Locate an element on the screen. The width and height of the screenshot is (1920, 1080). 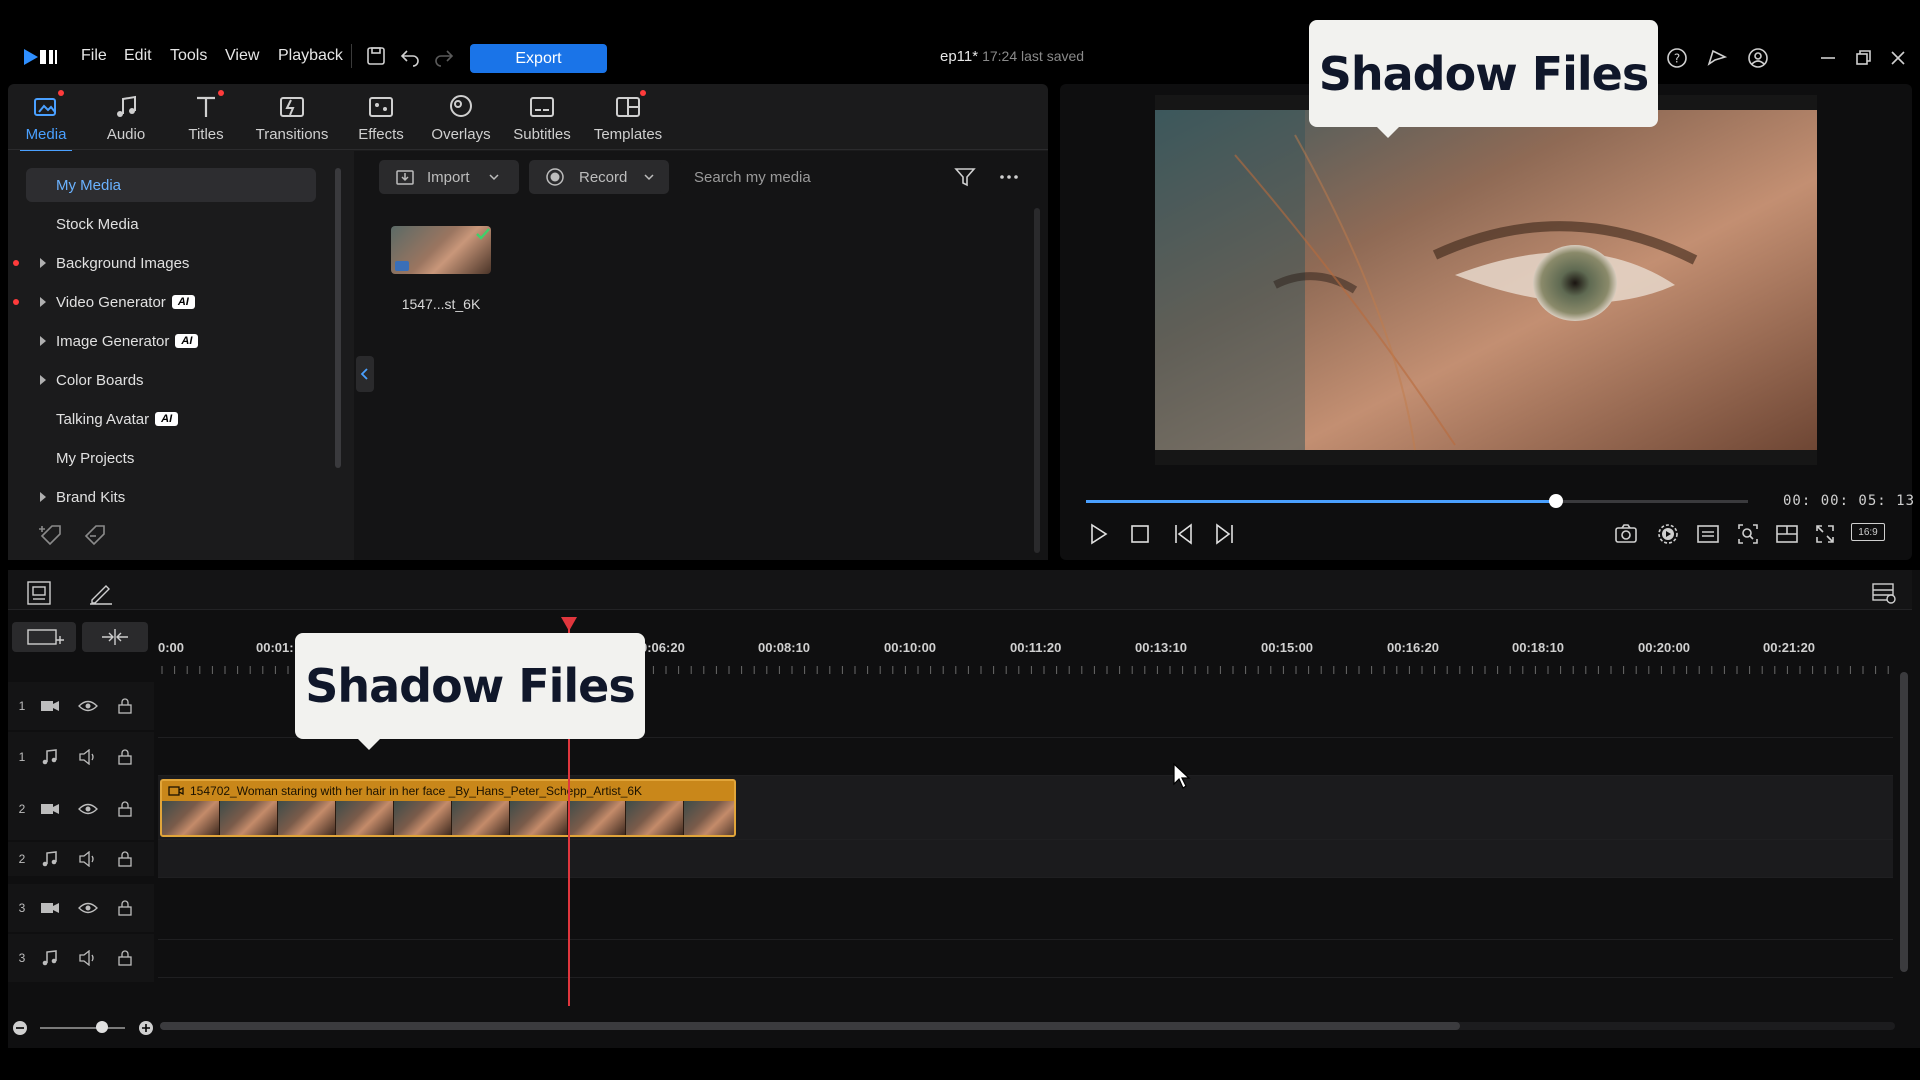
sidebar-item-image-generator: Image Generator AI is located at coordinates (171, 341).